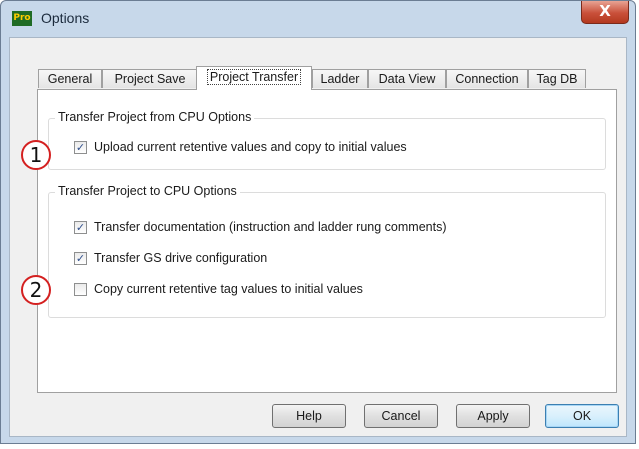 The height and width of the screenshot is (449, 639). What do you see at coordinates (493, 416) in the screenshot?
I see `apply-button: Apply` at bounding box center [493, 416].